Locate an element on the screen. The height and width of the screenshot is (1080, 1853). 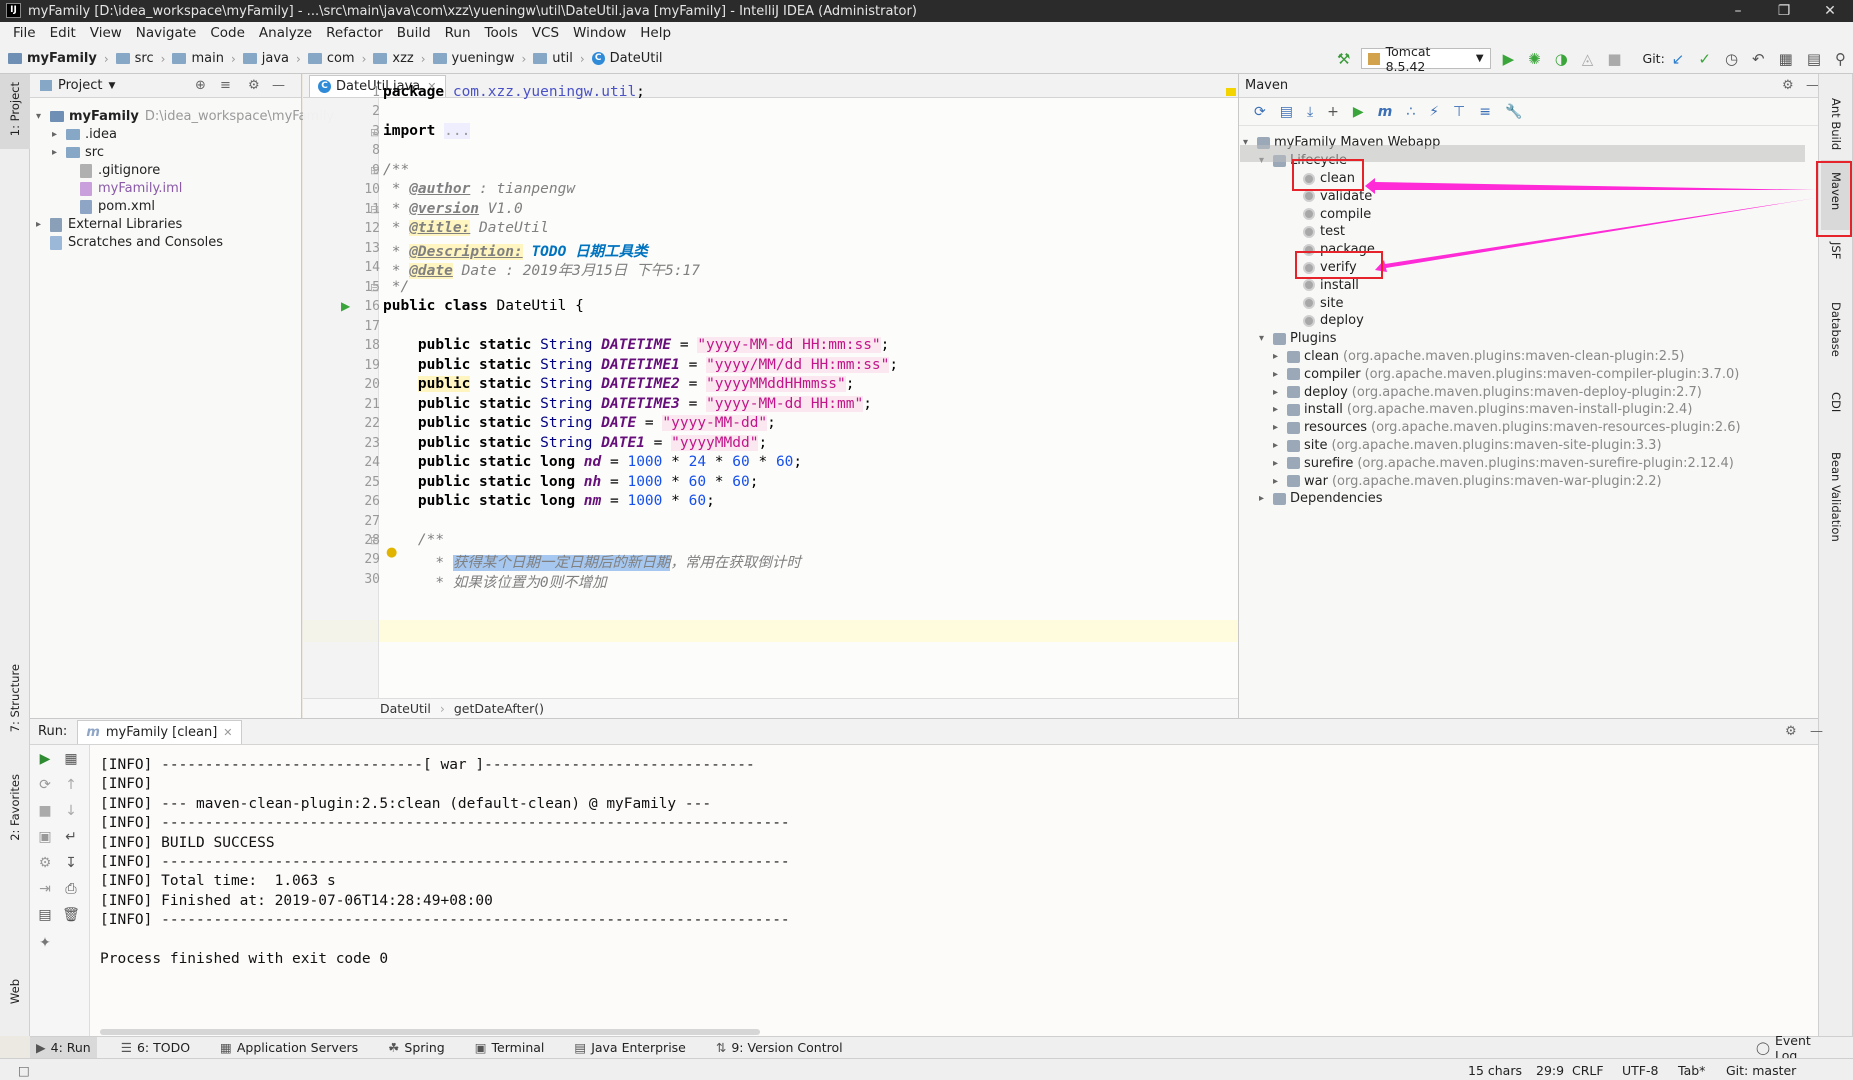
clean-highlight-box is located at coordinates (1328, 175).